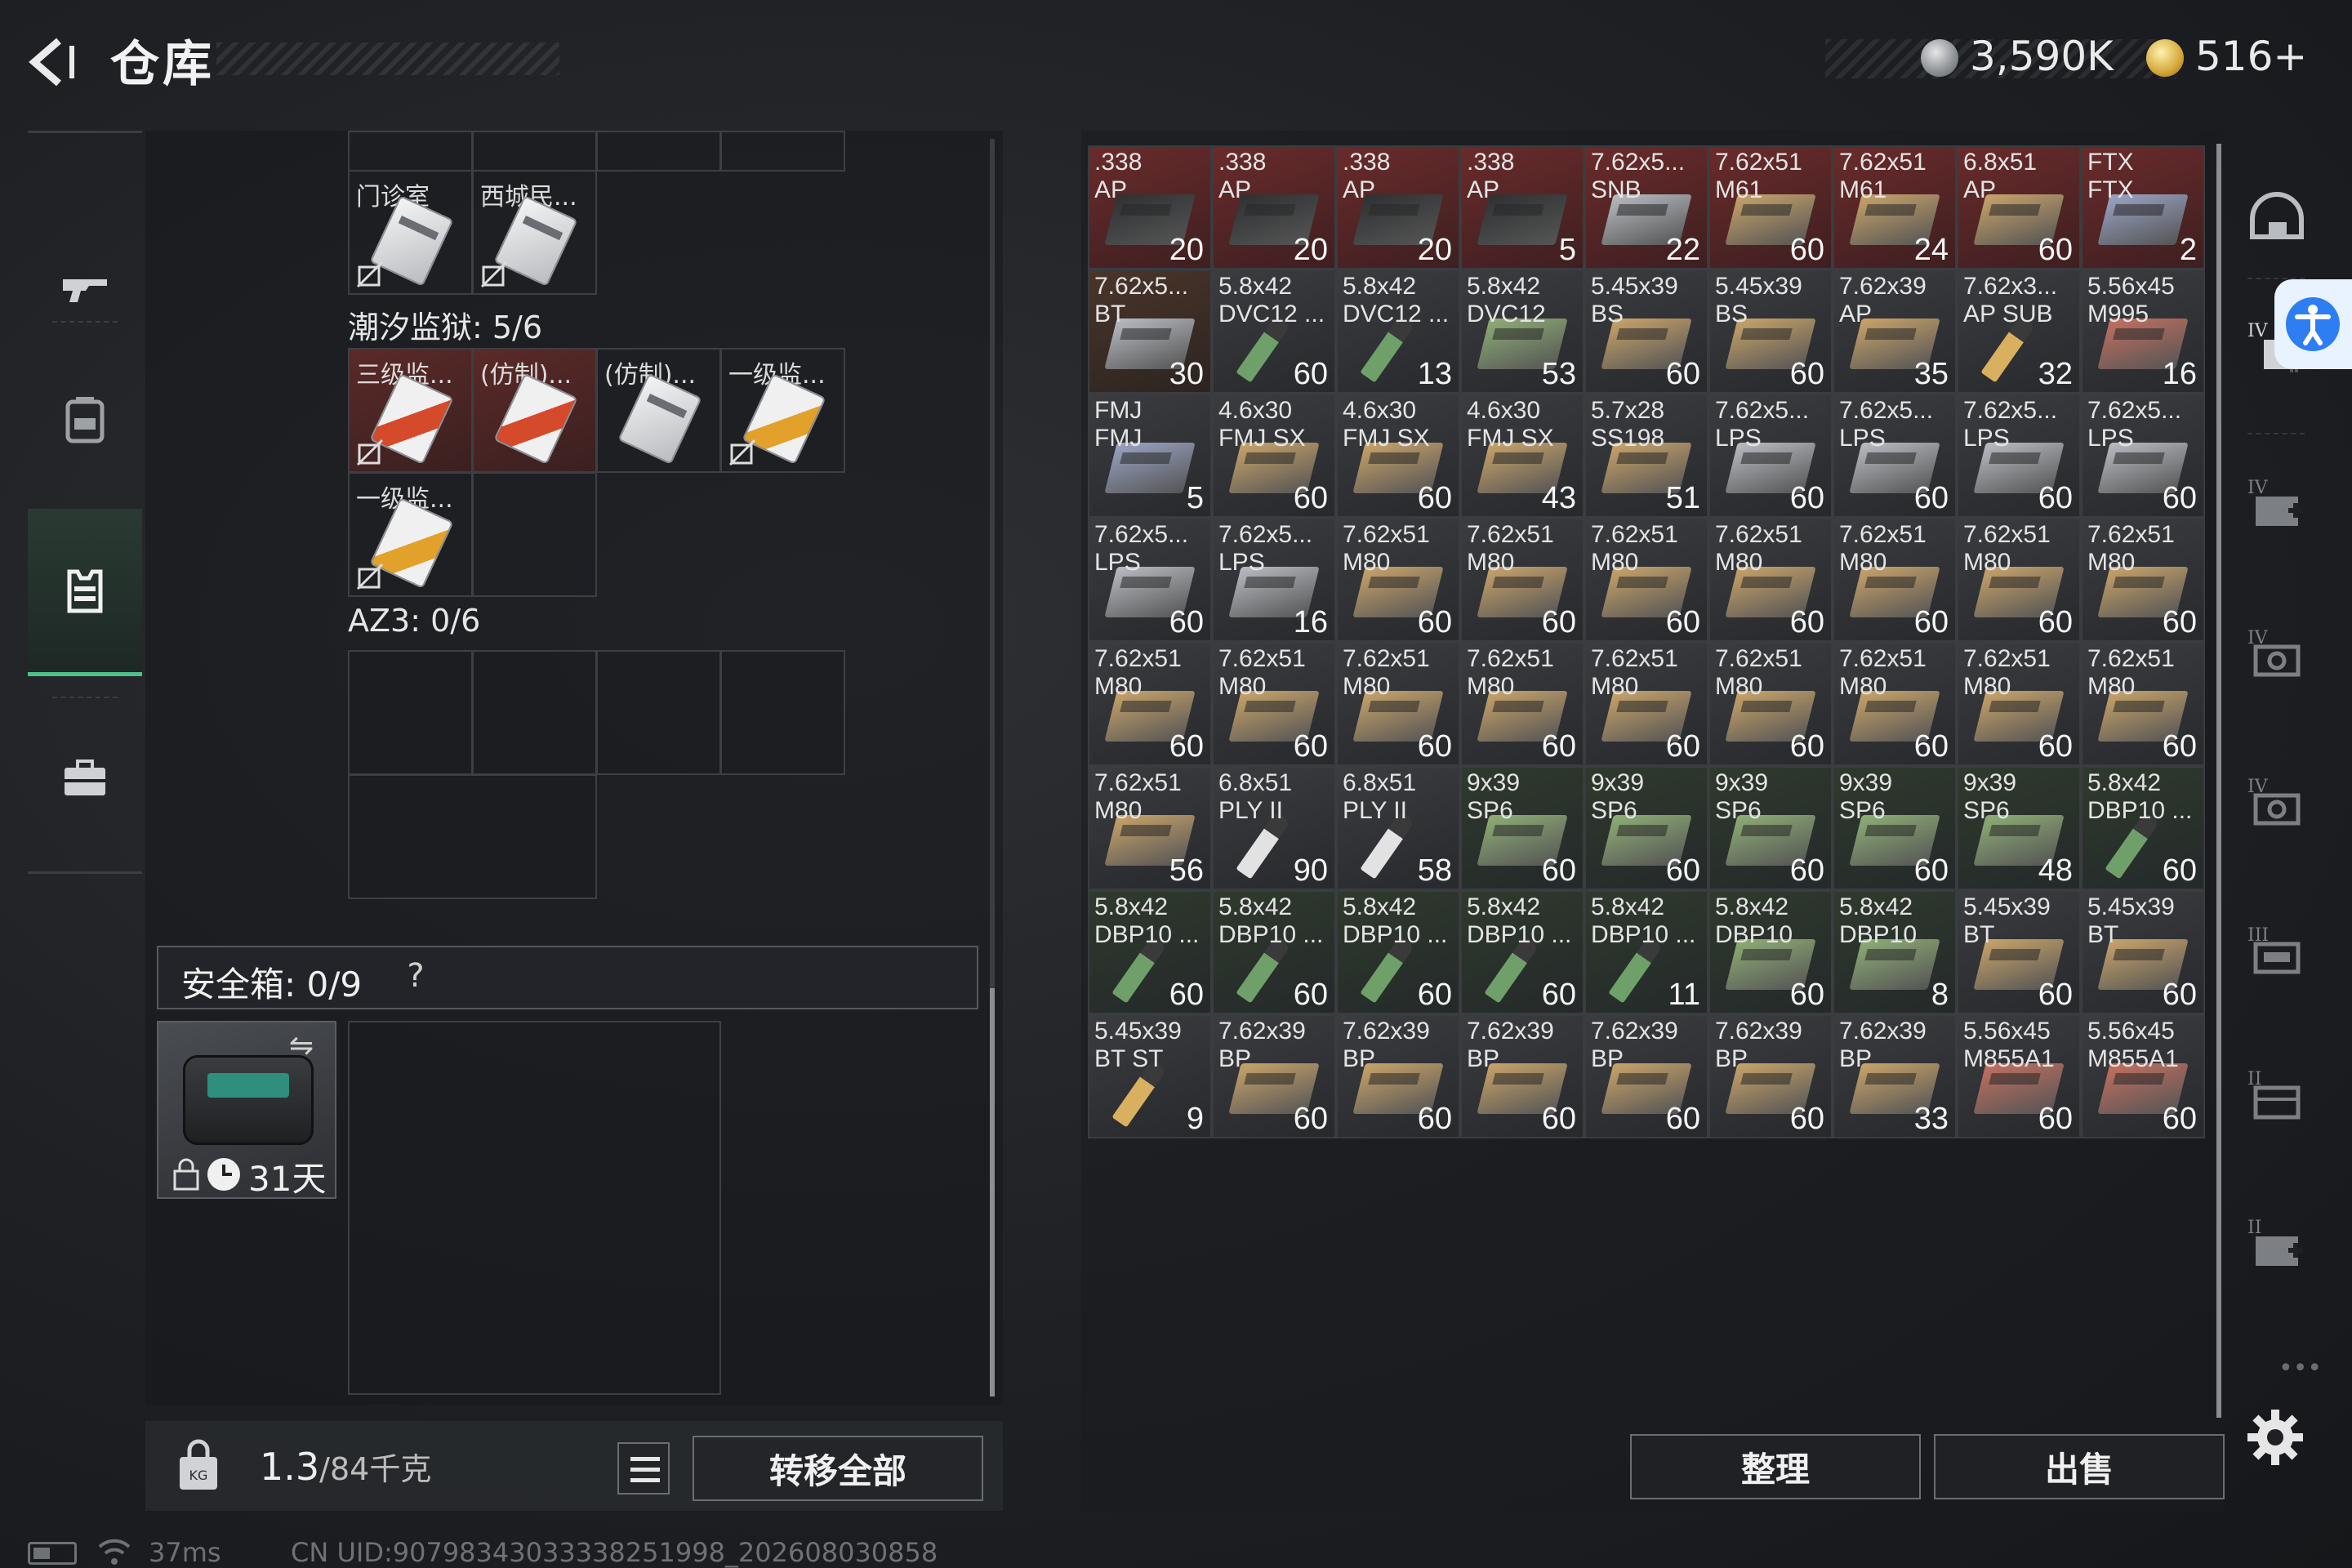 Image resolution: width=2352 pixels, height=1568 pixels. What do you see at coordinates (85, 778) in the screenshot?
I see `nav-case` at bounding box center [85, 778].